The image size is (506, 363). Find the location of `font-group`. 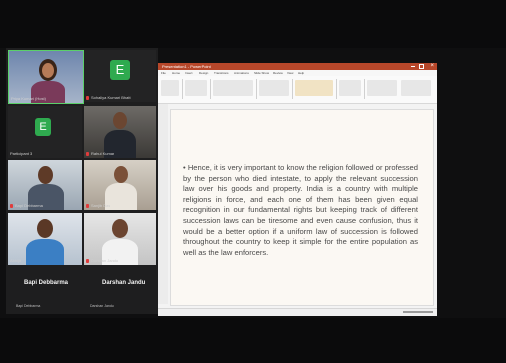

font-group is located at coordinates (233, 88).